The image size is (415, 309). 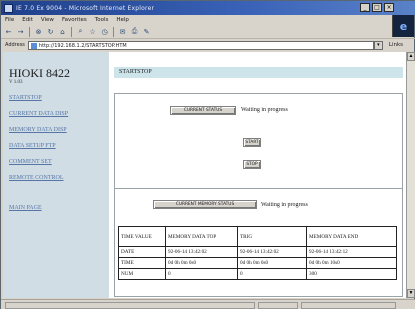 I want to click on toolbar: ← → ⊗ ↻ ⌂ ⌕ ☆ ◷ ✉ ⎙ ✎, so click(x=197, y=31).